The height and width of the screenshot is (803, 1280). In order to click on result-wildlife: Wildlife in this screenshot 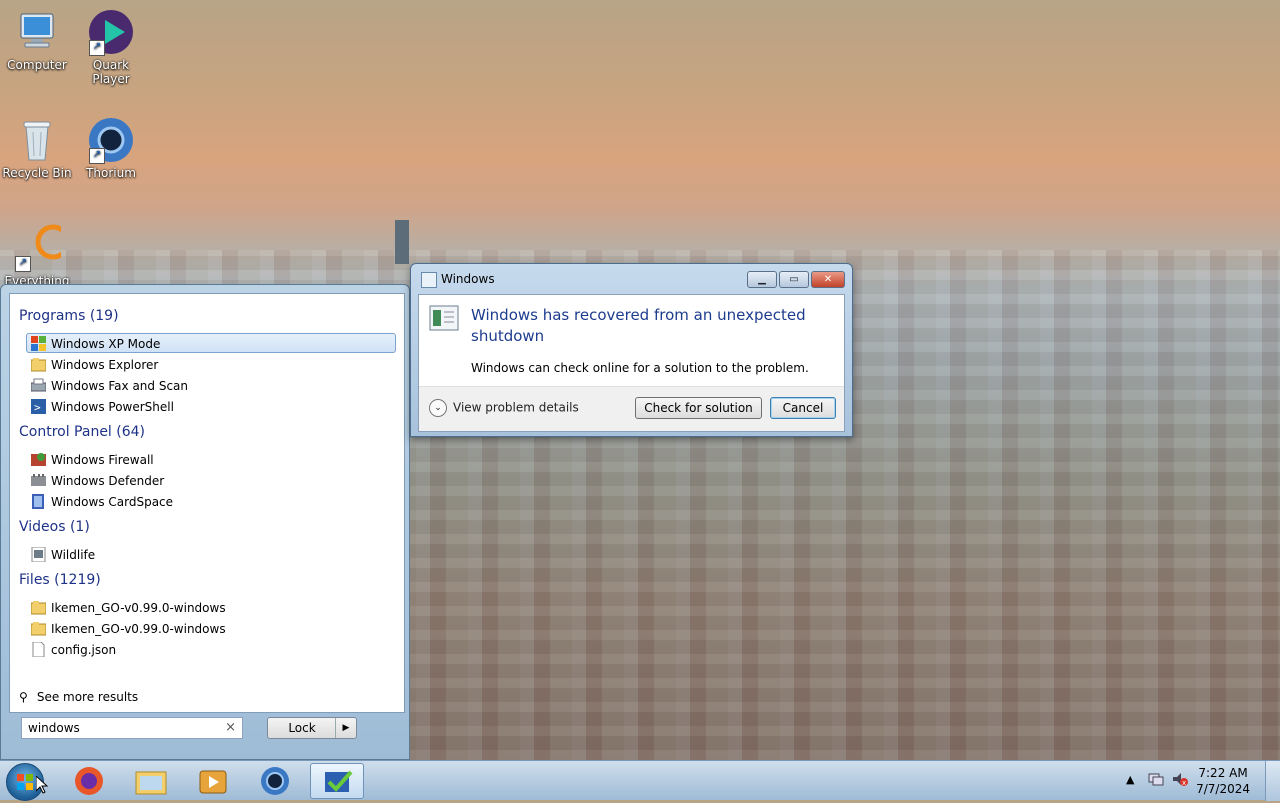, I will do `click(61, 555)`.